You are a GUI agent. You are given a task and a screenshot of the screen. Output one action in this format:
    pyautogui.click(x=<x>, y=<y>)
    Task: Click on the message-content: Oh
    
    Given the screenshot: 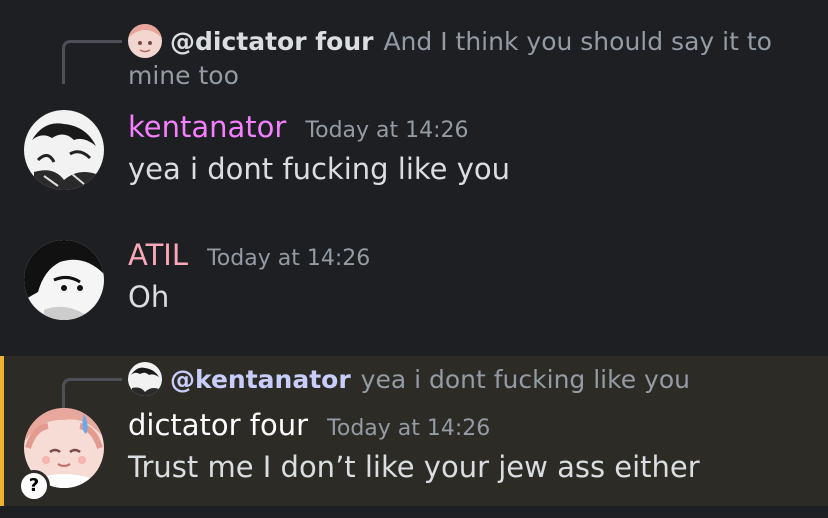 What is the action you would take?
    pyautogui.click(x=149, y=297)
    